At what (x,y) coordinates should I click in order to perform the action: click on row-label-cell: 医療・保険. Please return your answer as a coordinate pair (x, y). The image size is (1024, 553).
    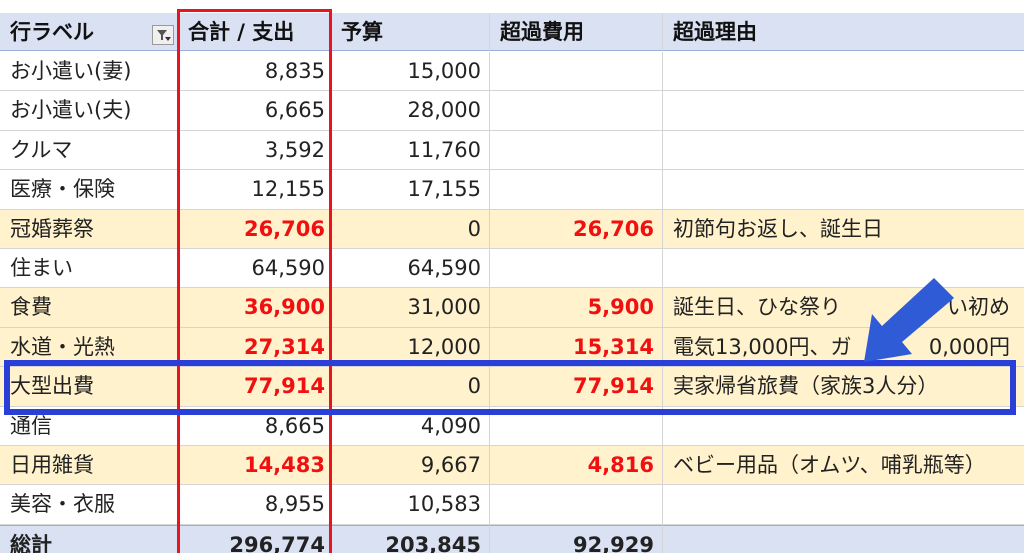
    Looking at the image, I should click on (89, 190).